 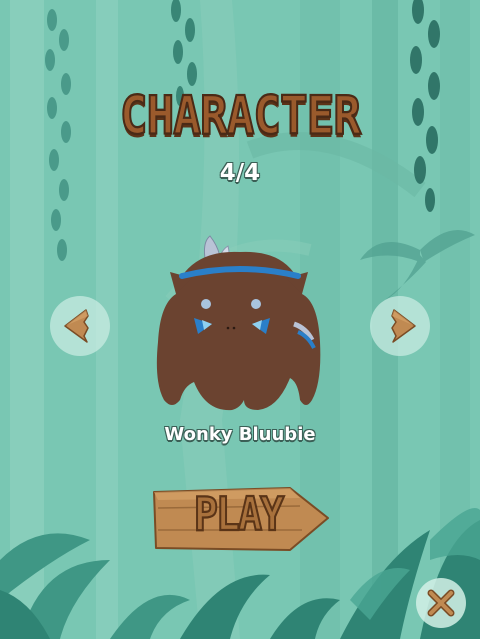 What do you see at coordinates (240, 115) in the screenshot?
I see `screen-title: CHARACTER` at bounding box center [240, 115].